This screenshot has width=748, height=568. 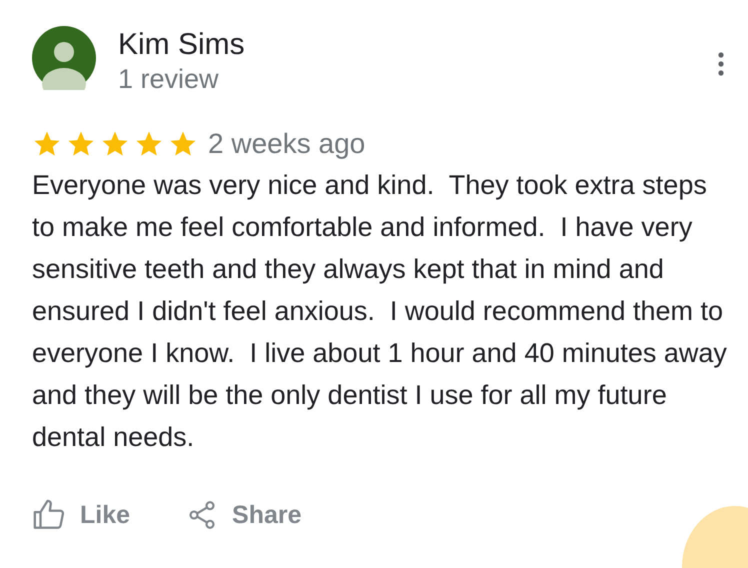 I want to click on reviewer-name: Kim Sims, so click(x=418, y=45).